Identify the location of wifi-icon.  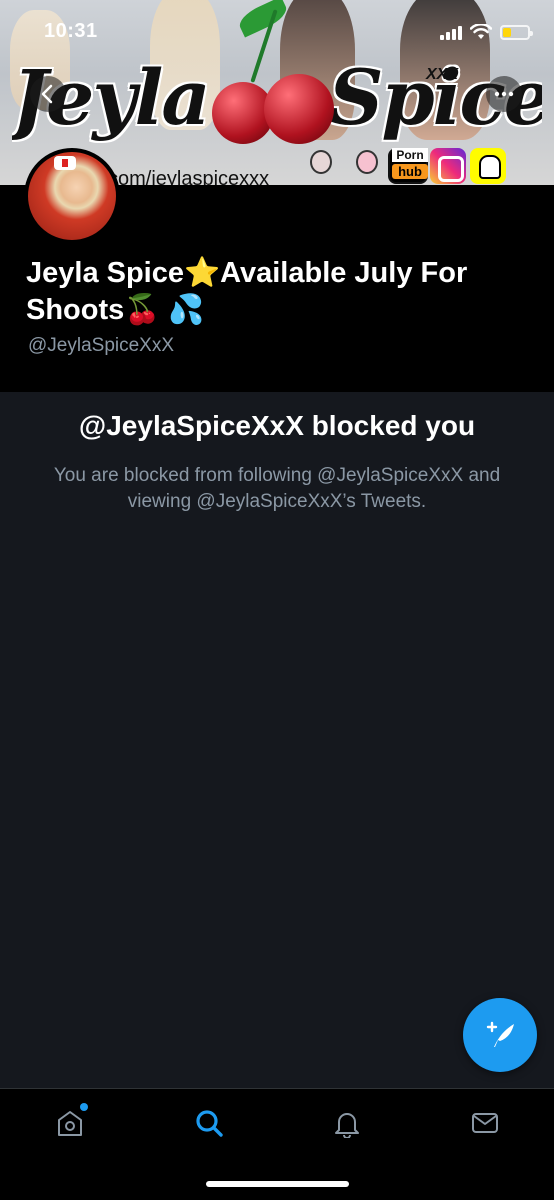
(481, 31).